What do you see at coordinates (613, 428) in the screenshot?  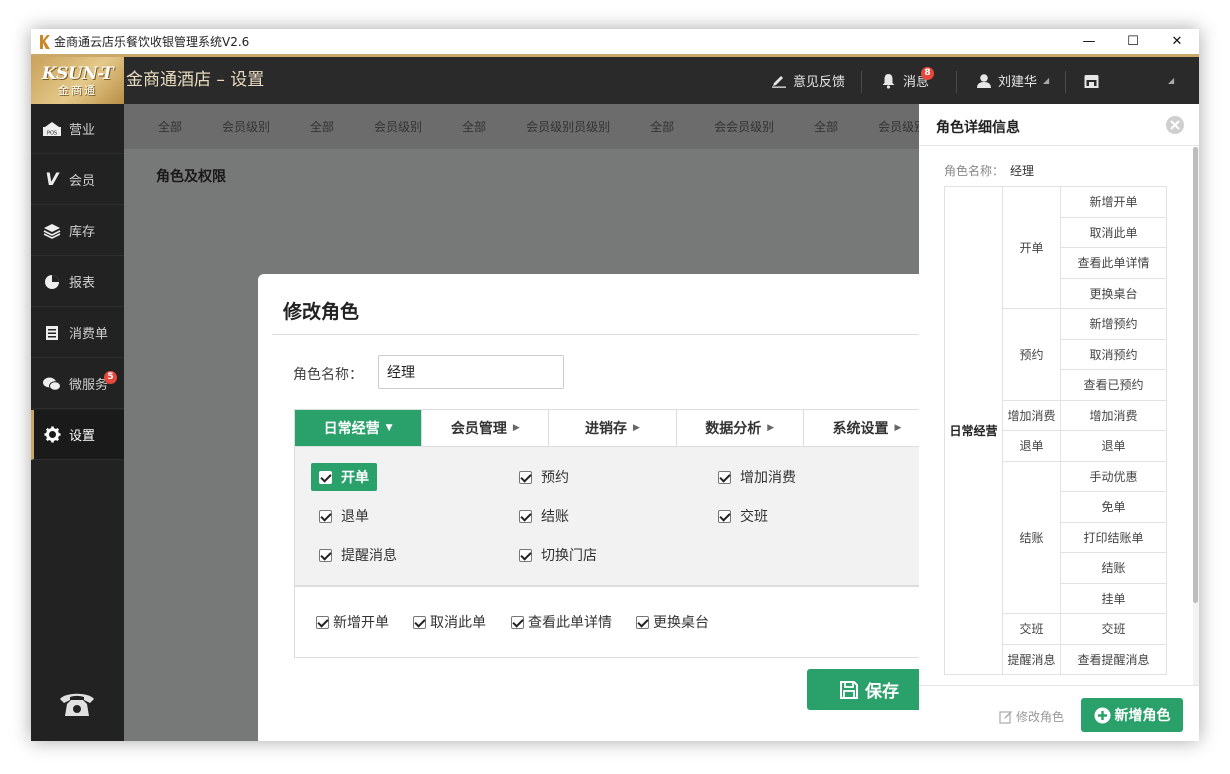 I see `tab-inventory: 进销存 ▶` at bounding box center [613, 428].